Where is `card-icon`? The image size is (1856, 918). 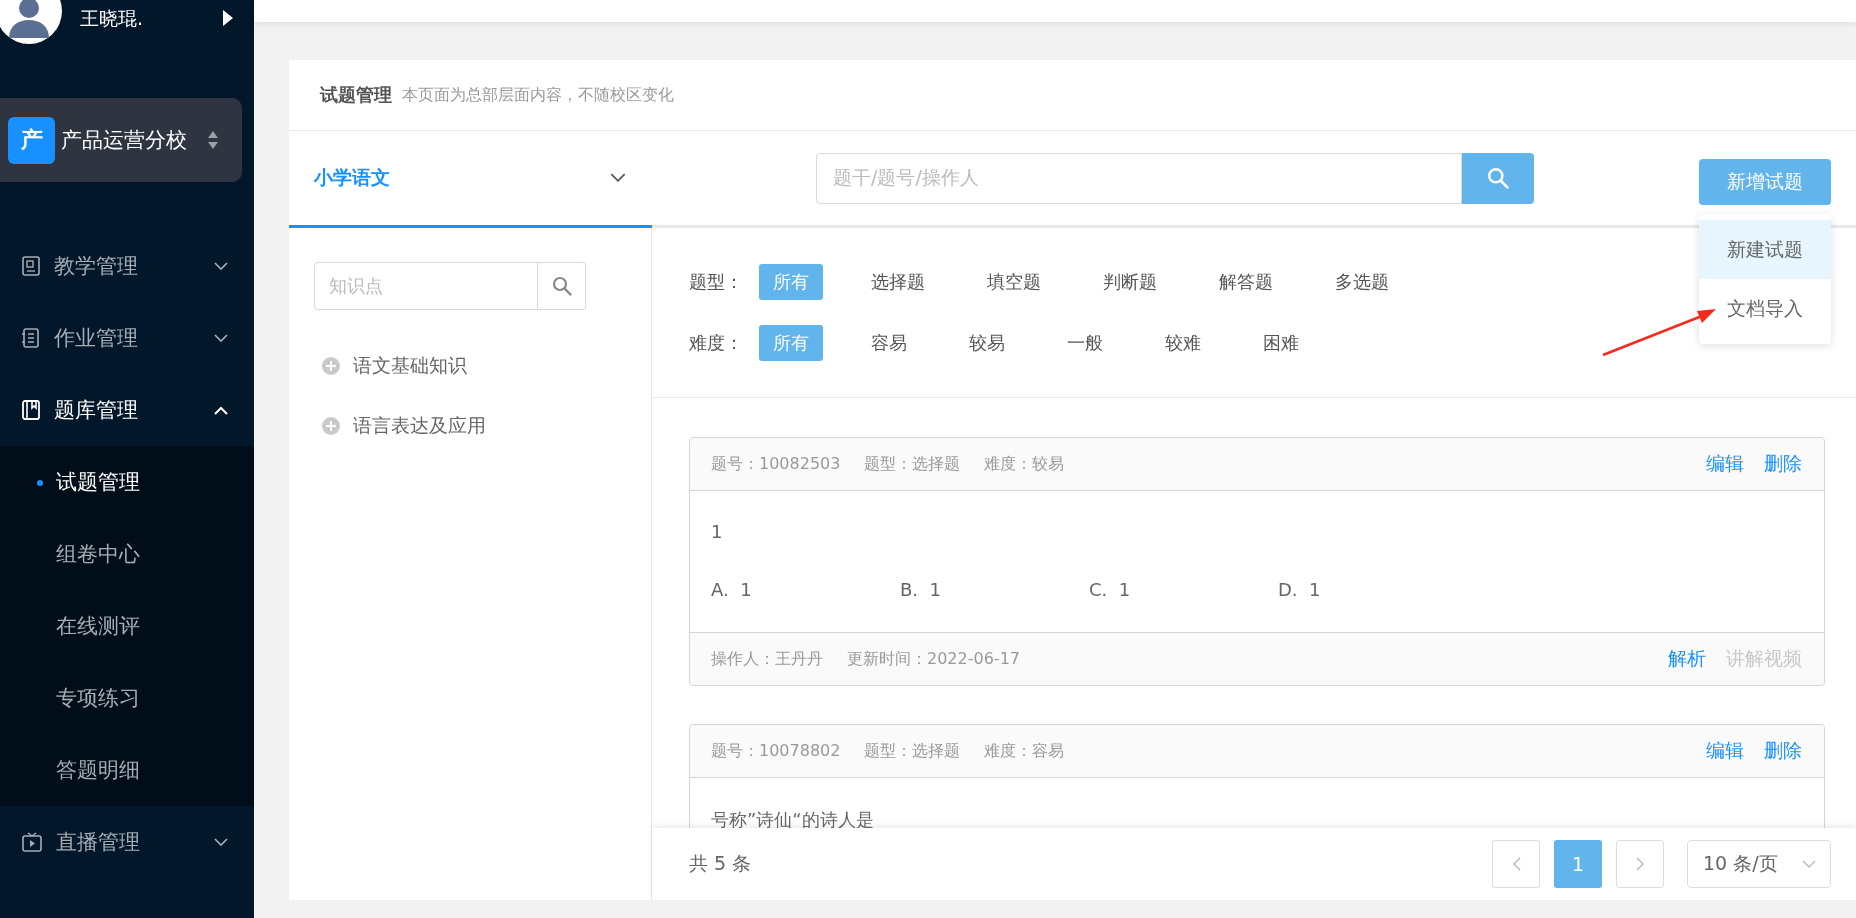
card-icon is located at coordinates (31, 266).